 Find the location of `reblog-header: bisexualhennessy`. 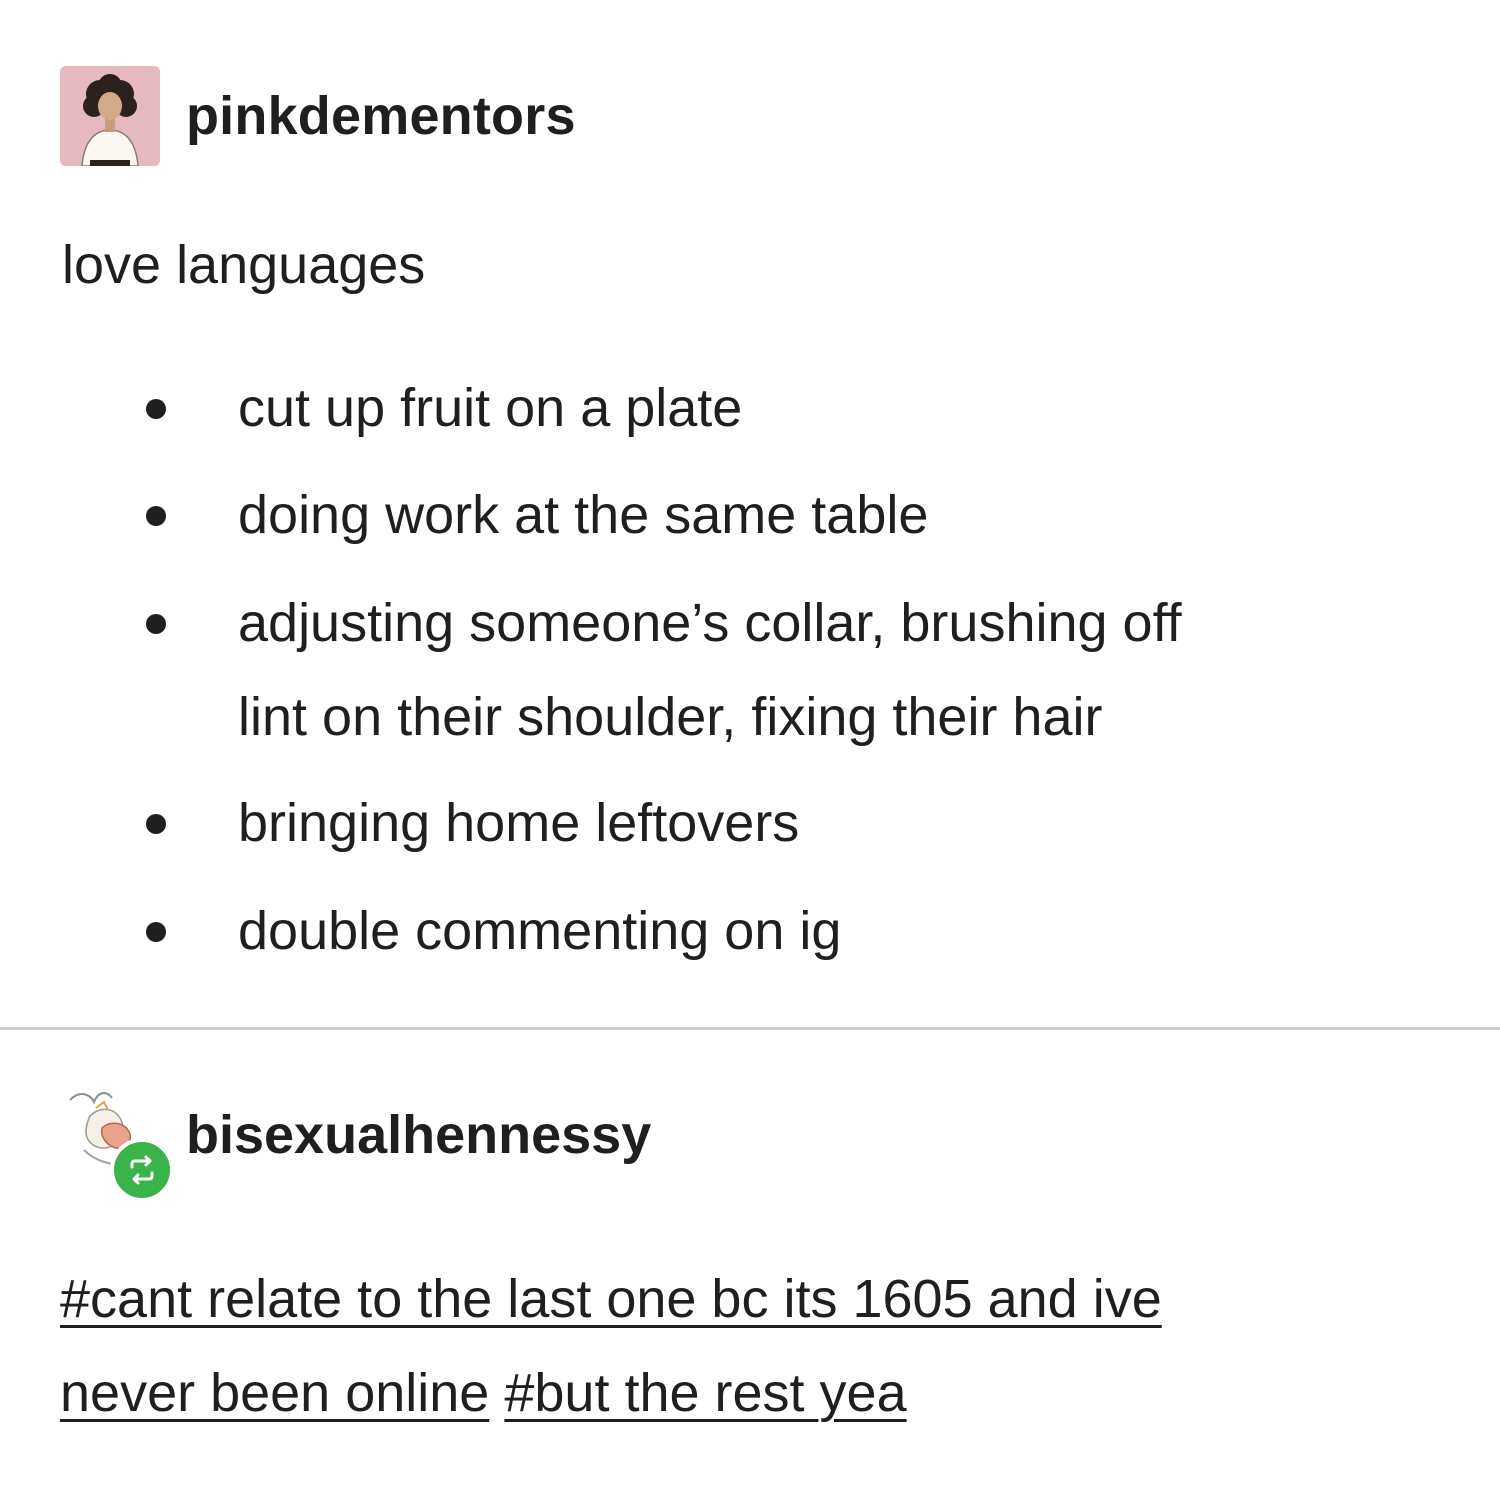

reblog-header: bisexualhennessy is located at coordinates (355, 1141).